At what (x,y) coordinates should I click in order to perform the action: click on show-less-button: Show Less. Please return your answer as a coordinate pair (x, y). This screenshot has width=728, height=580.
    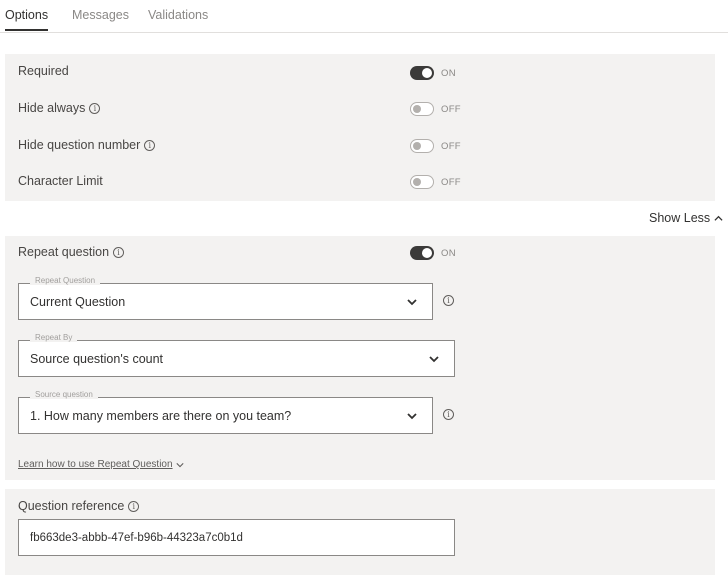
    Looking at the image, I should click on (686, 218).